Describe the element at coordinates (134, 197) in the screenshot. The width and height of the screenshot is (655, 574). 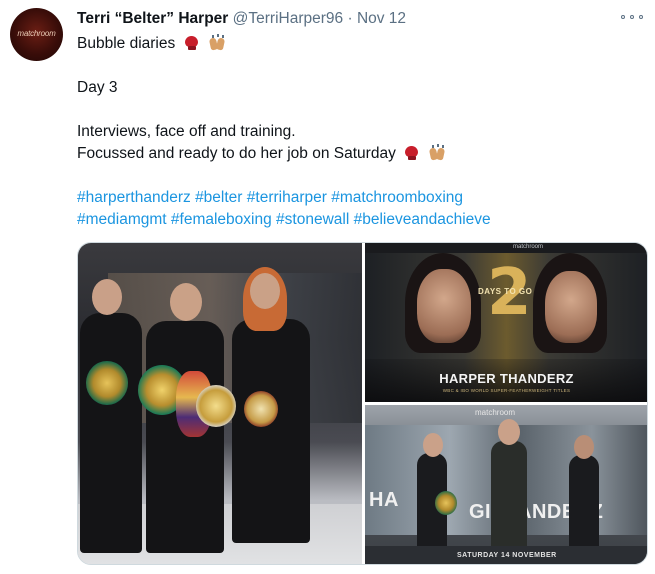
I see `hashtag-link: #harperthanderz` at that location.